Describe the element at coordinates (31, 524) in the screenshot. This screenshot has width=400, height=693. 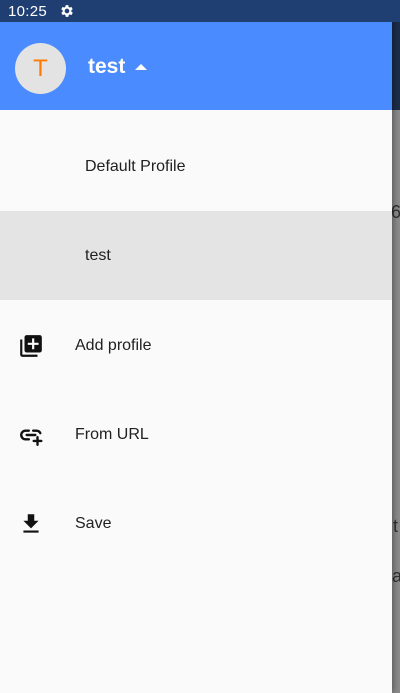
I see `download-icon` at that location.